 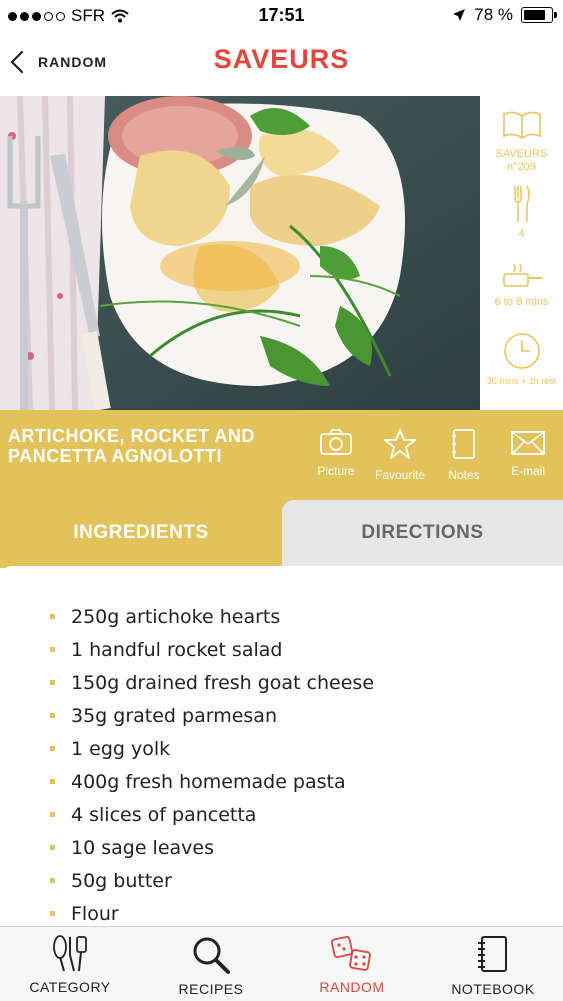 I want to click on tab-notebook: NOTEBOOK, so click(x=493, y=964).